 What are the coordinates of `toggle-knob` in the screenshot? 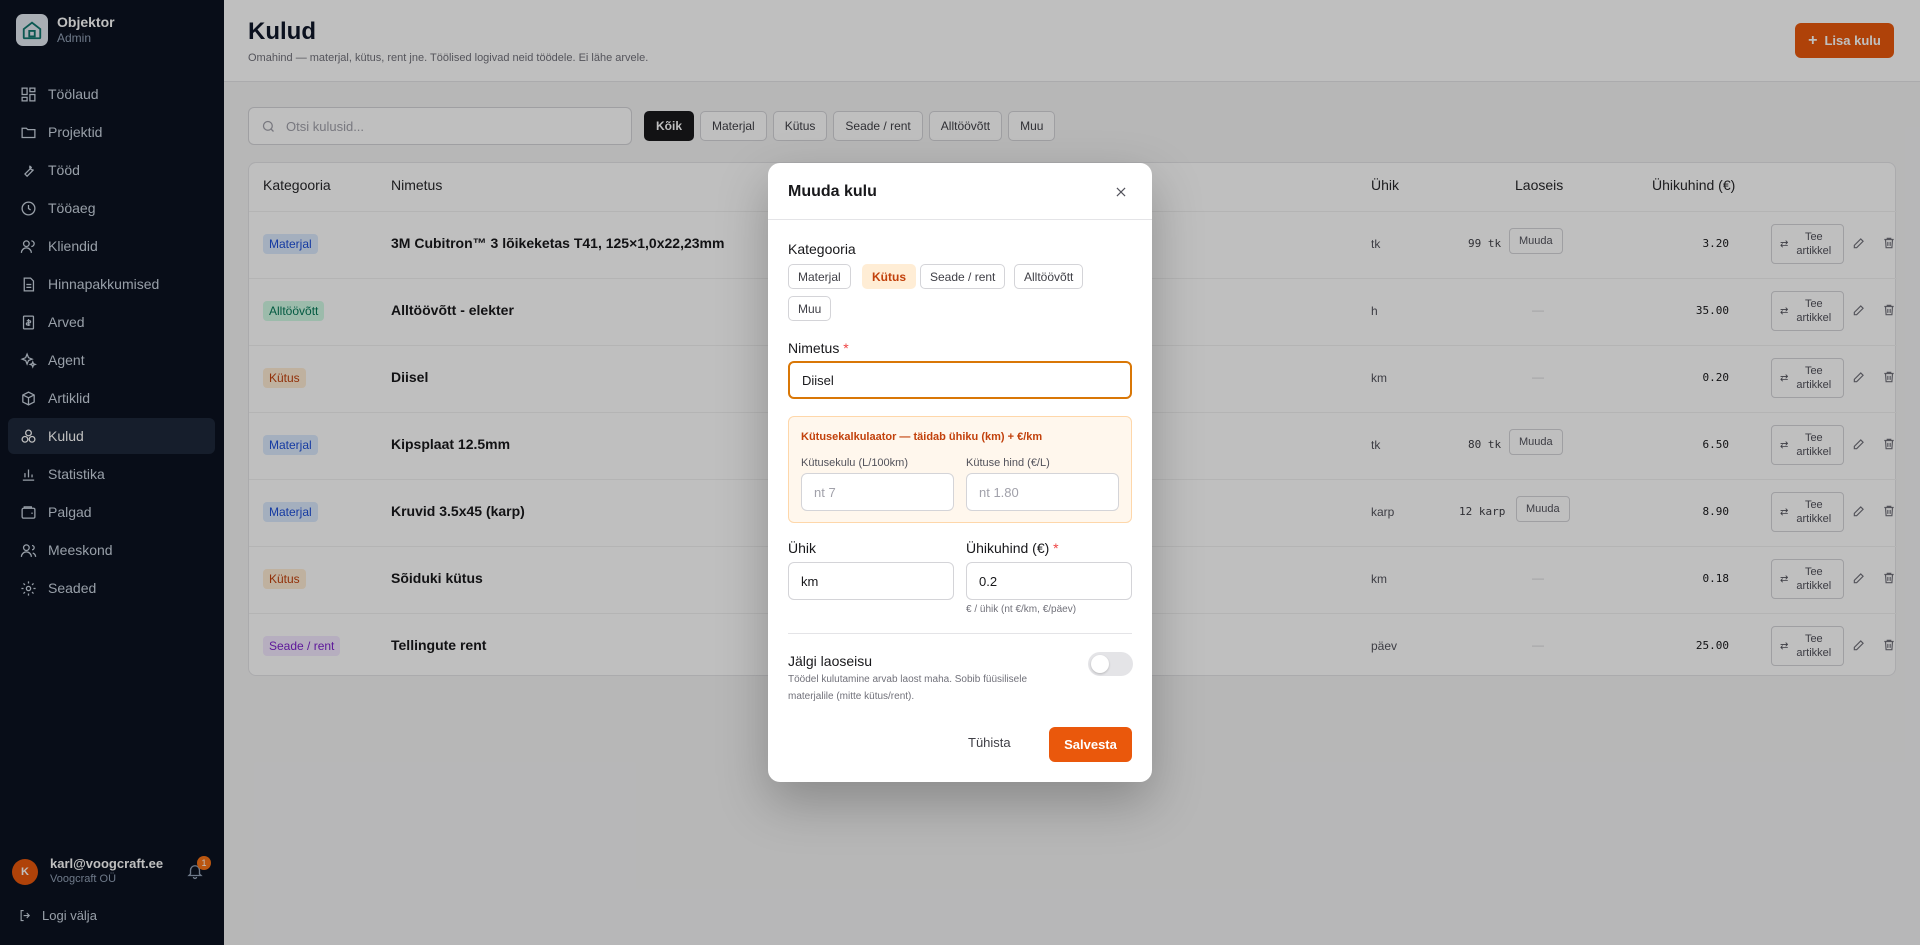 It's located at (1100, 664).